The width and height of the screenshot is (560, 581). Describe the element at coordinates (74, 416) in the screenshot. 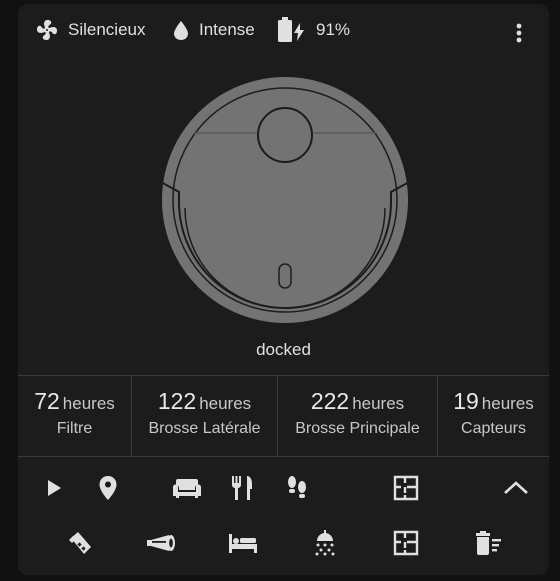

I see `stat-filter: 72 heures Filtre` at that location.